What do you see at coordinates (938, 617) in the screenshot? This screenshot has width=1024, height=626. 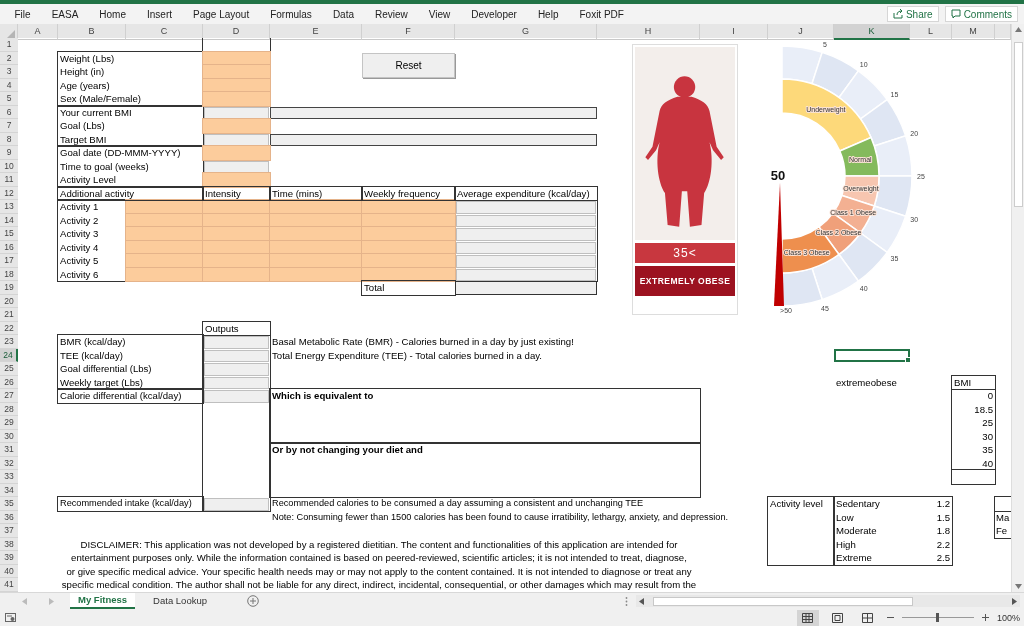 I see `zoom-slider-thumb` at bounding box center [938, 617].